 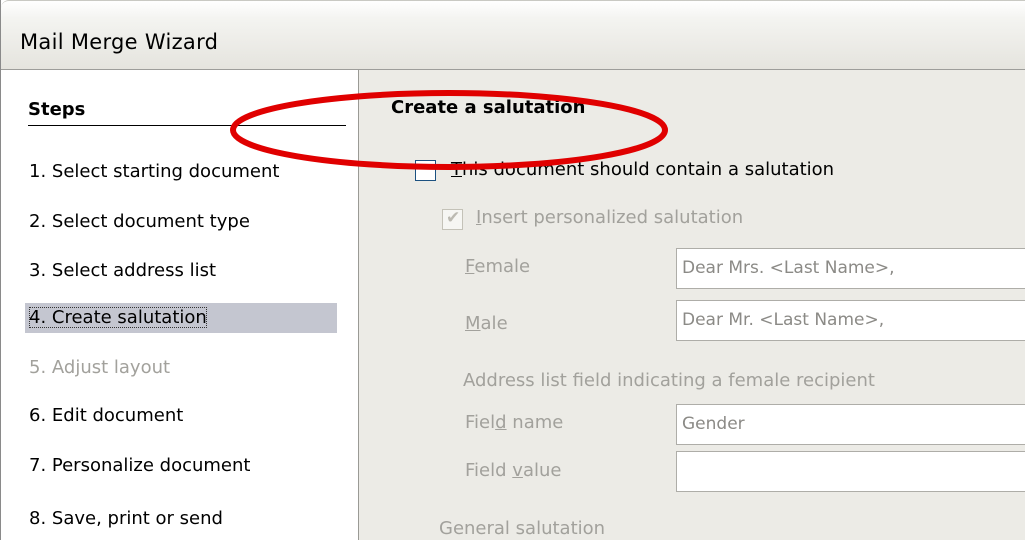 What do you see at coordinates (502, 266) in the screenshot?
I see `label-text: emale` at bounding box center [502, 266].